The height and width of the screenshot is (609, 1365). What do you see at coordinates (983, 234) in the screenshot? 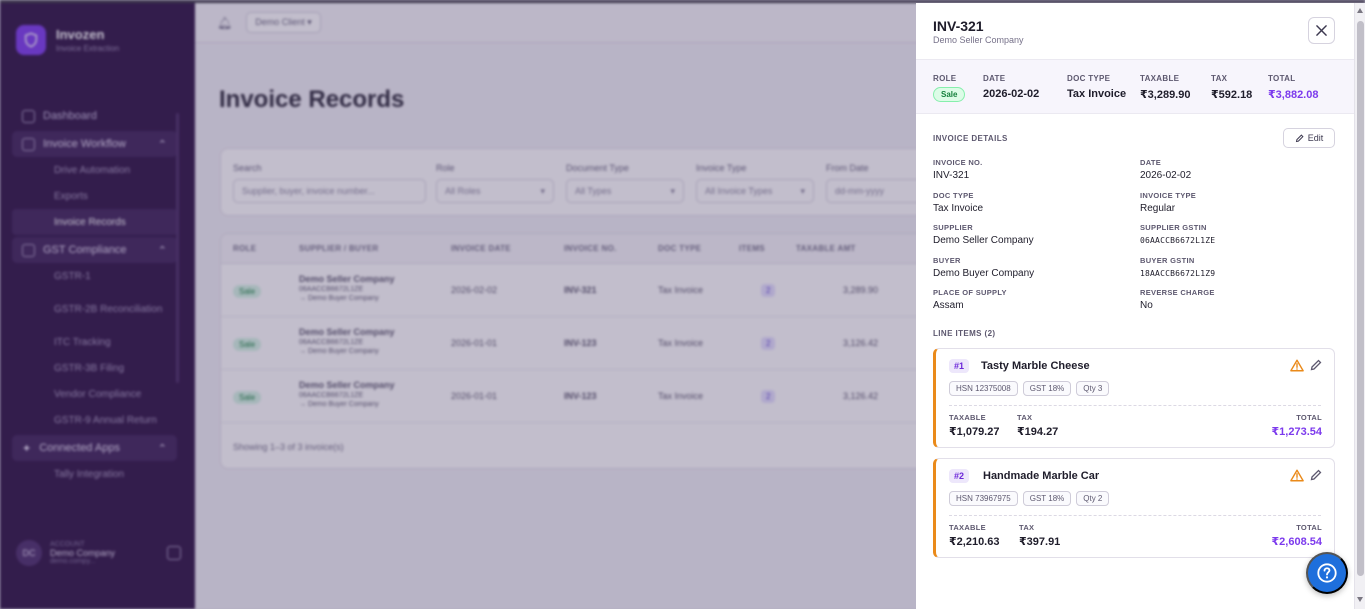
I see `detail-supplier: SUPPLIER Demo Seller Company` at bounding box center [983, 234].